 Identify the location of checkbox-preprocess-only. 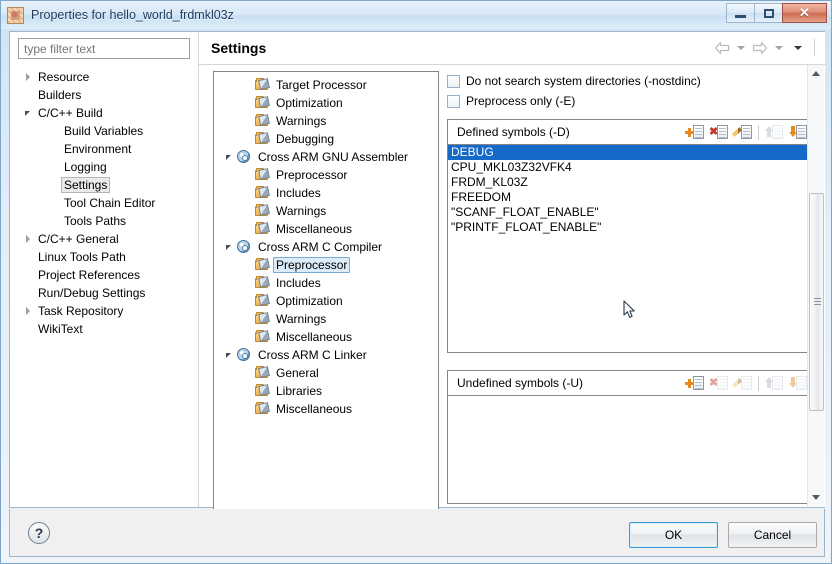
(453, 101).